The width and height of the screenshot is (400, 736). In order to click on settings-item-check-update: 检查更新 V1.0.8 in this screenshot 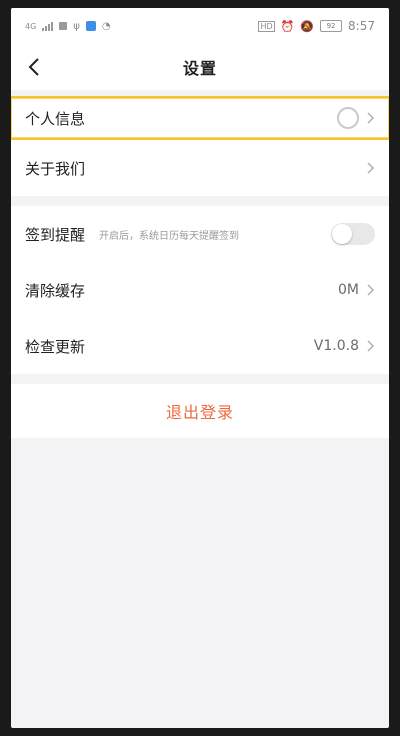, I will do `click(200, 346)`.